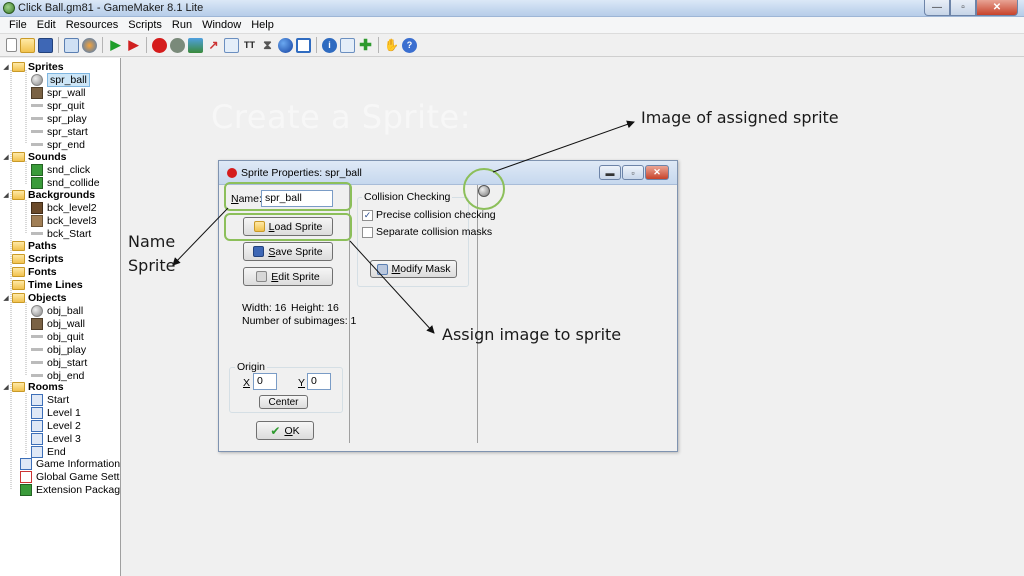 This screenshot has height=576, width=1024. What do you see at coordinates (303, 45) in the screenshot?
I see `add-room-icon` at bounding box center [303, 45].